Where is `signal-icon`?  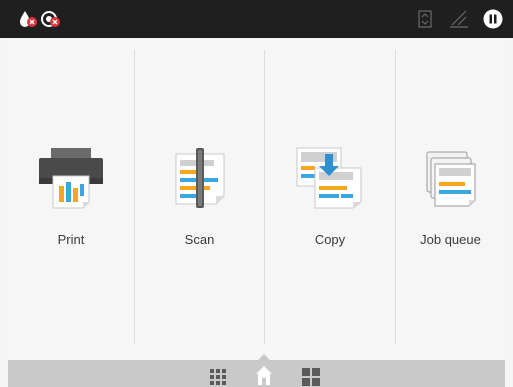
signal-icon is located at coordinates (459, 19).